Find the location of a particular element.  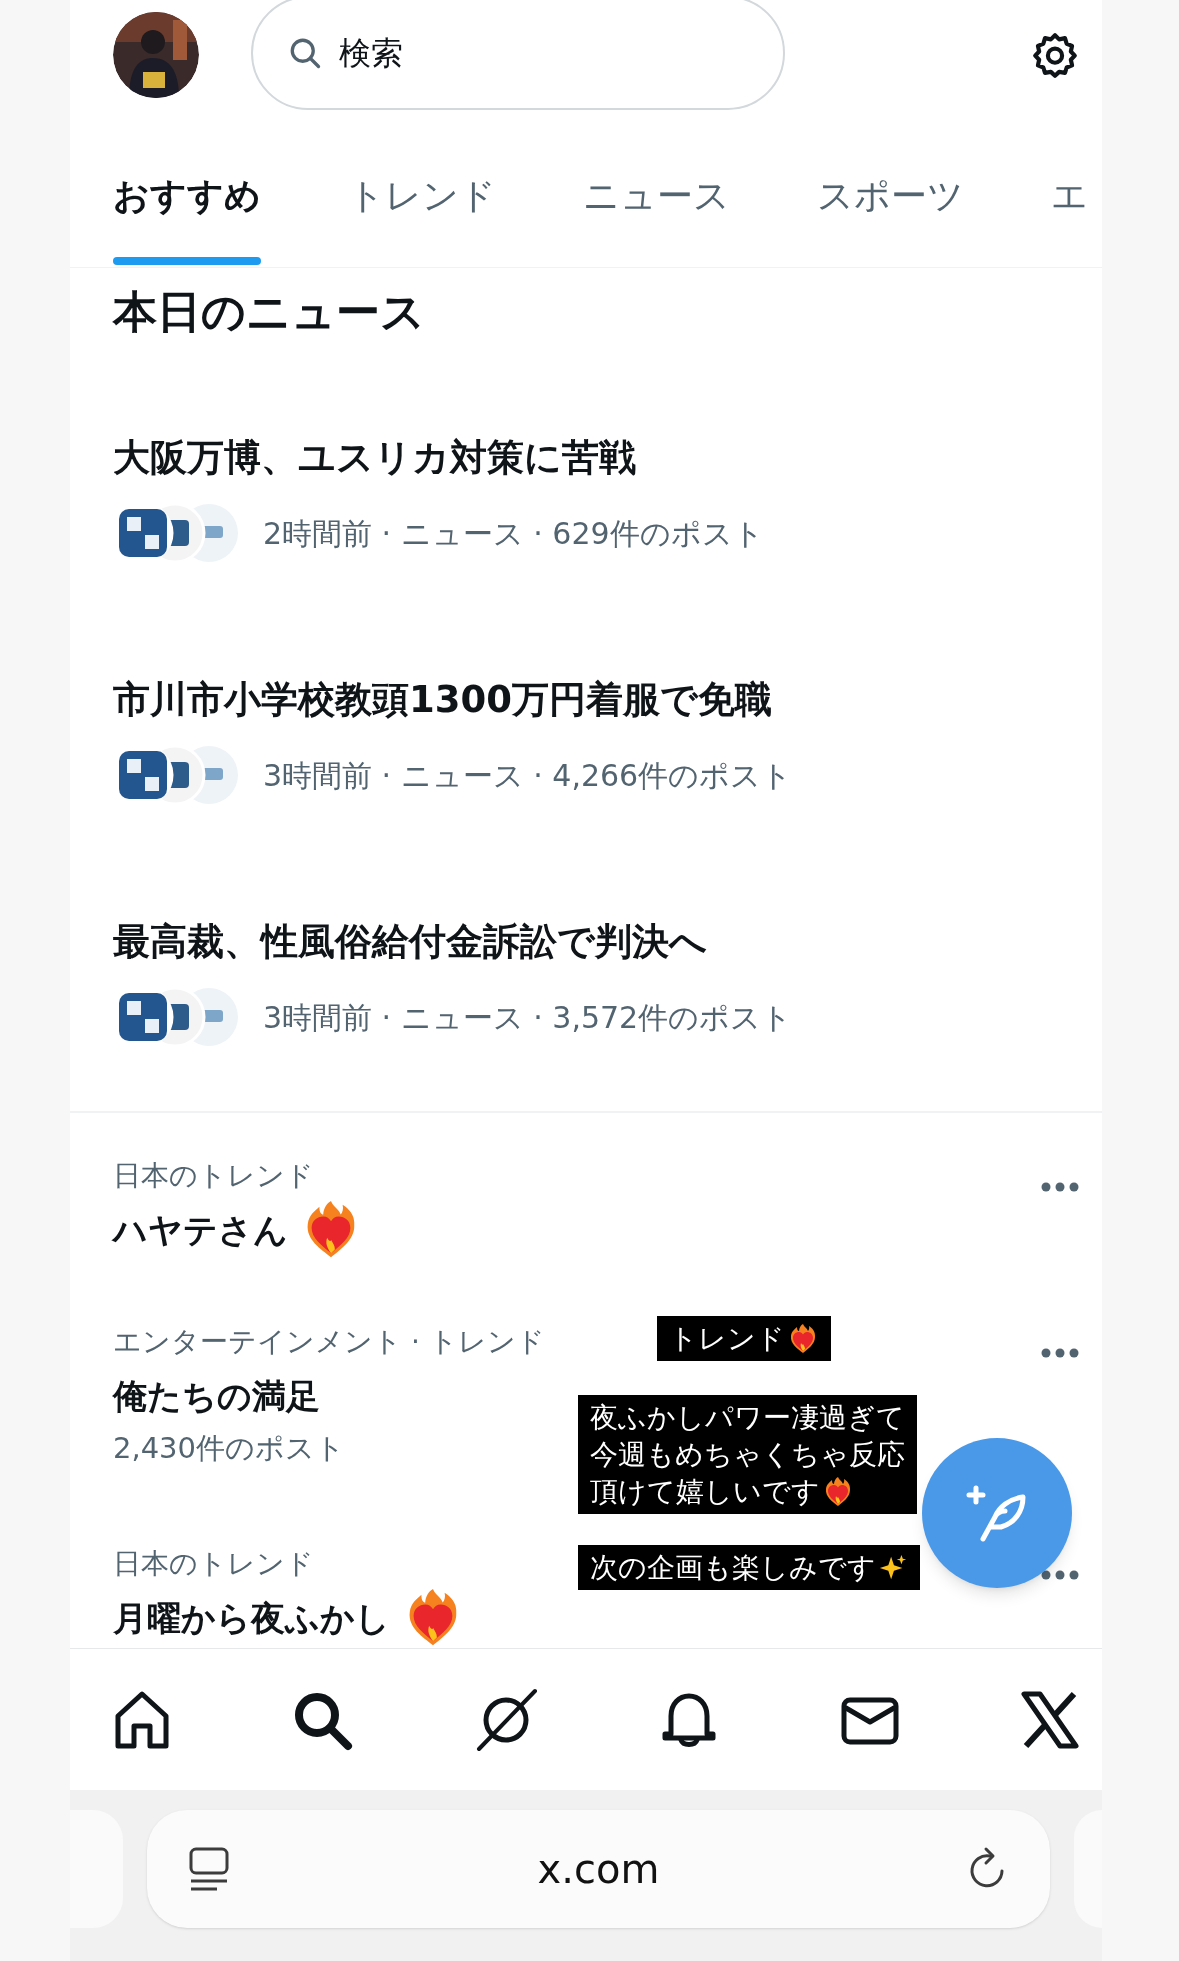

news-meta: 3時間前 · ニュース · 3,572件のポスト is located at coordinates (528, 1017).